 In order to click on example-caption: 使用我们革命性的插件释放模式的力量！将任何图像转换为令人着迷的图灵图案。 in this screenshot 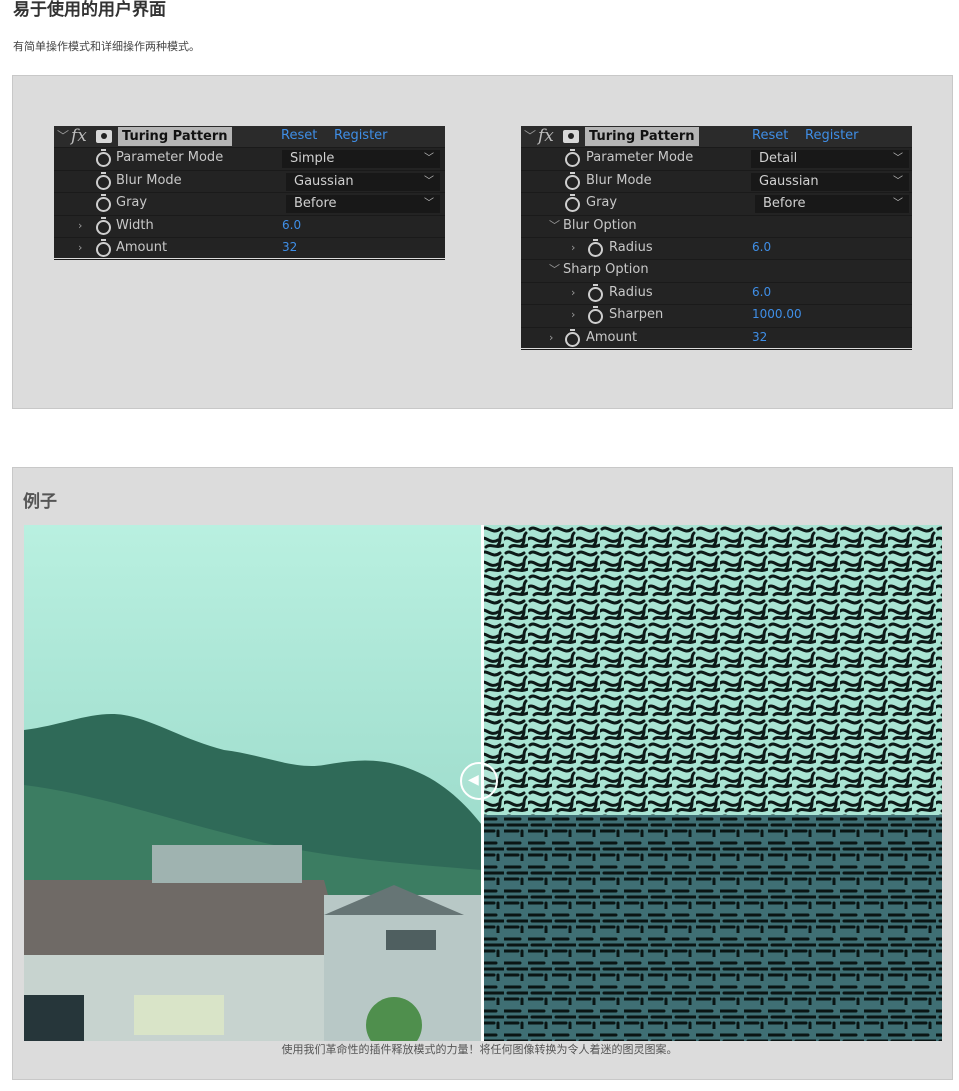, I will do `click(479, 1049)`.